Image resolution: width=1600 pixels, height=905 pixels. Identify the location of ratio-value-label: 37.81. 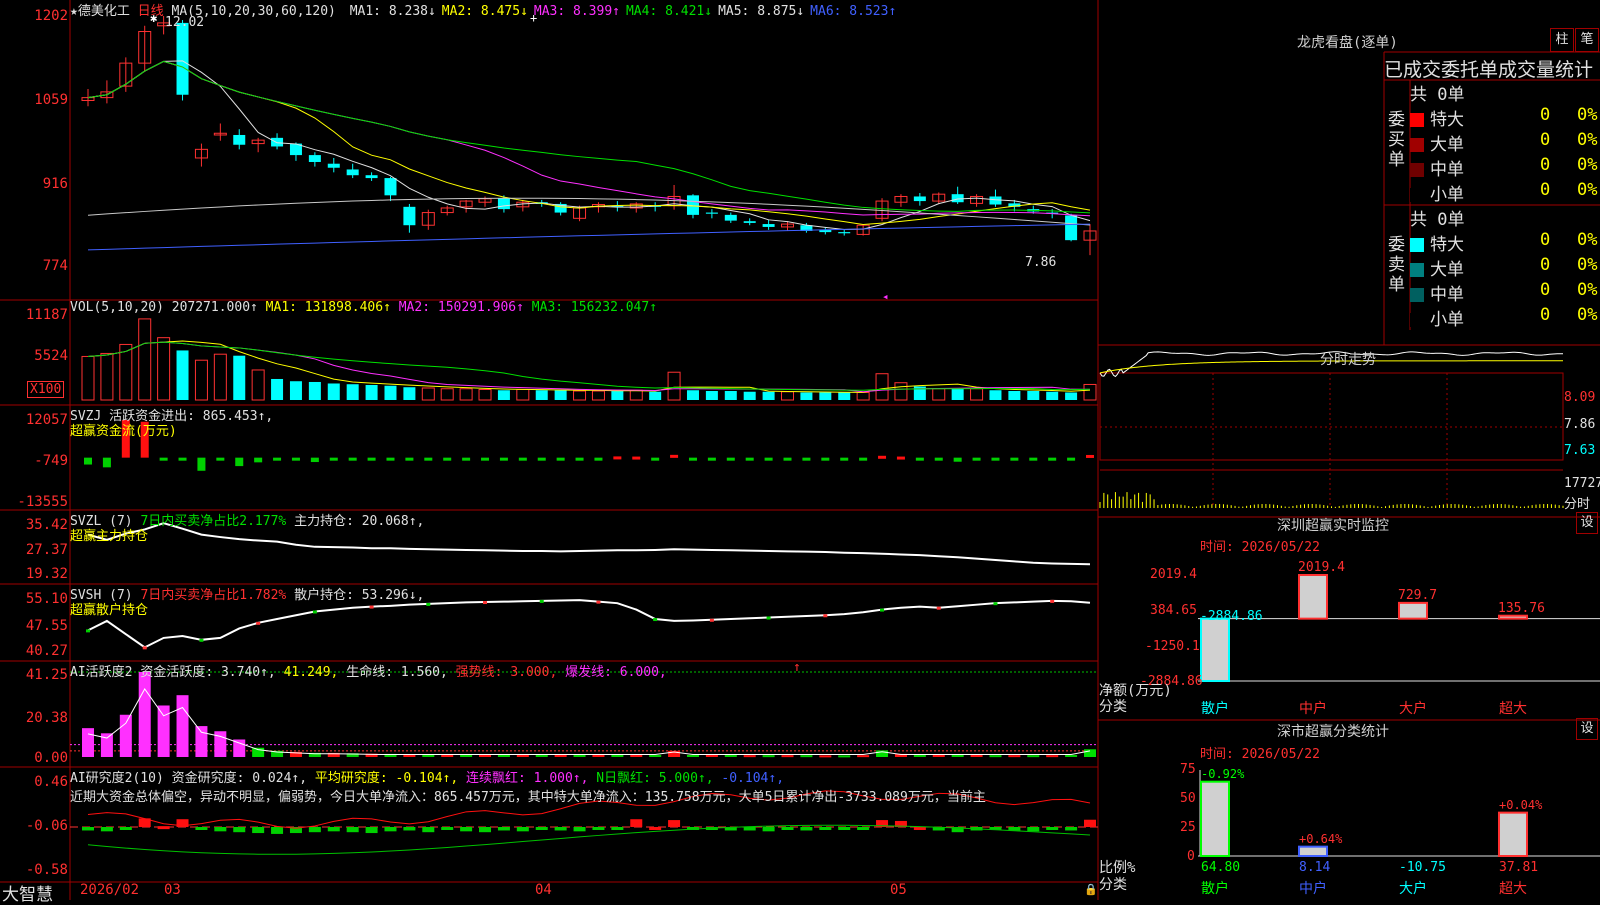
(1519, 867).